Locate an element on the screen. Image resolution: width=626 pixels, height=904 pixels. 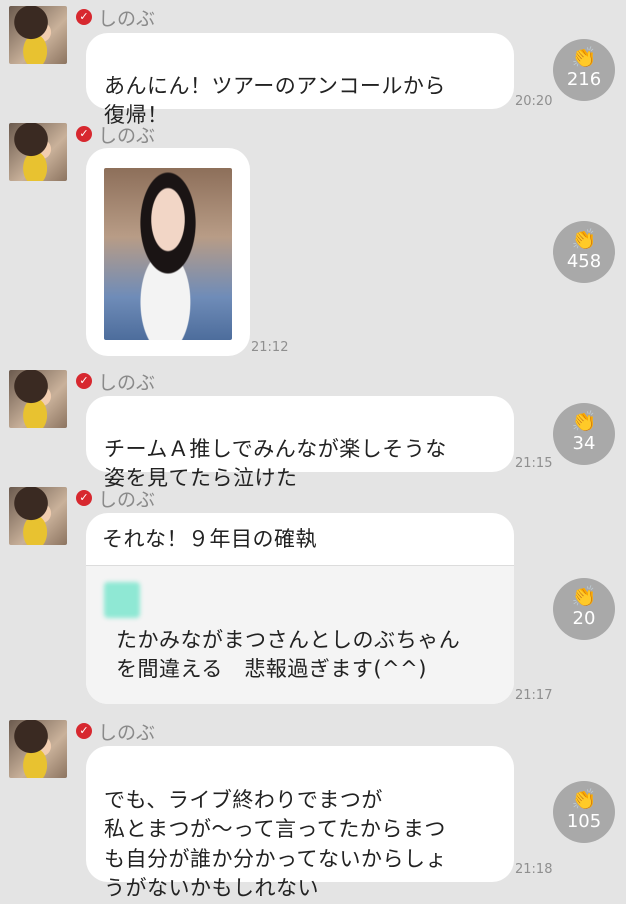
quoted-thumbnail is located at coordinates (122, 600).